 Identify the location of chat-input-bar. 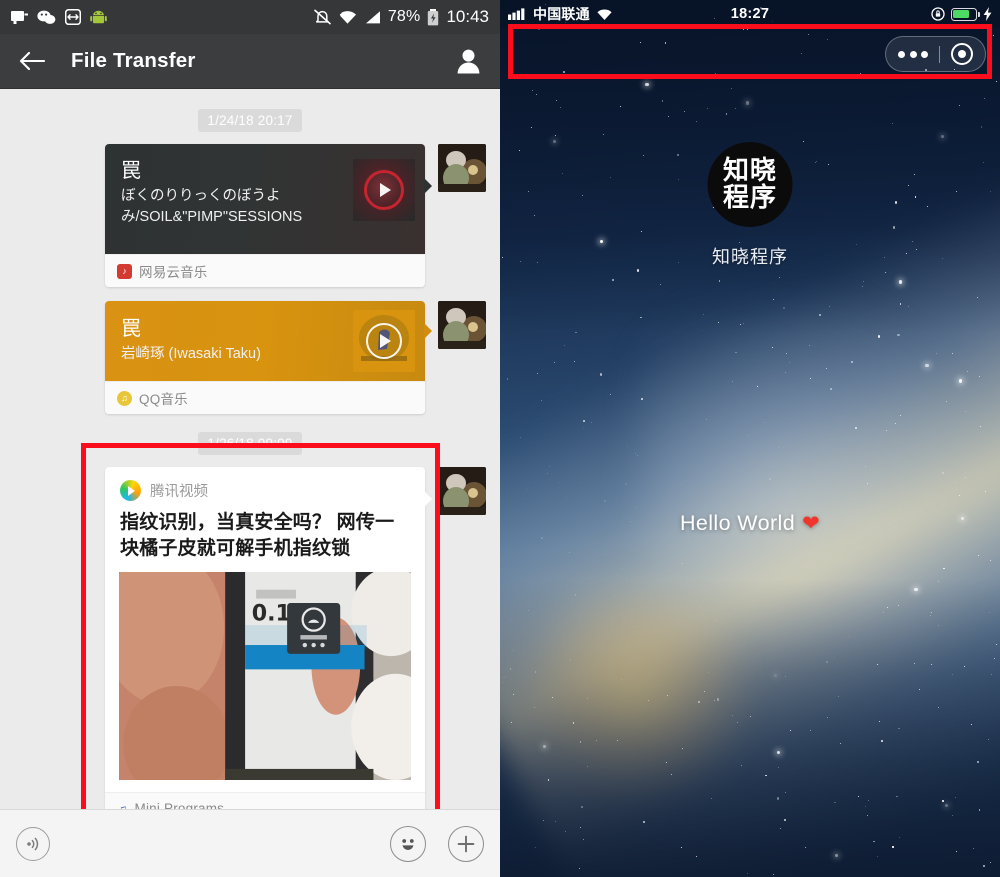
(250, 843).